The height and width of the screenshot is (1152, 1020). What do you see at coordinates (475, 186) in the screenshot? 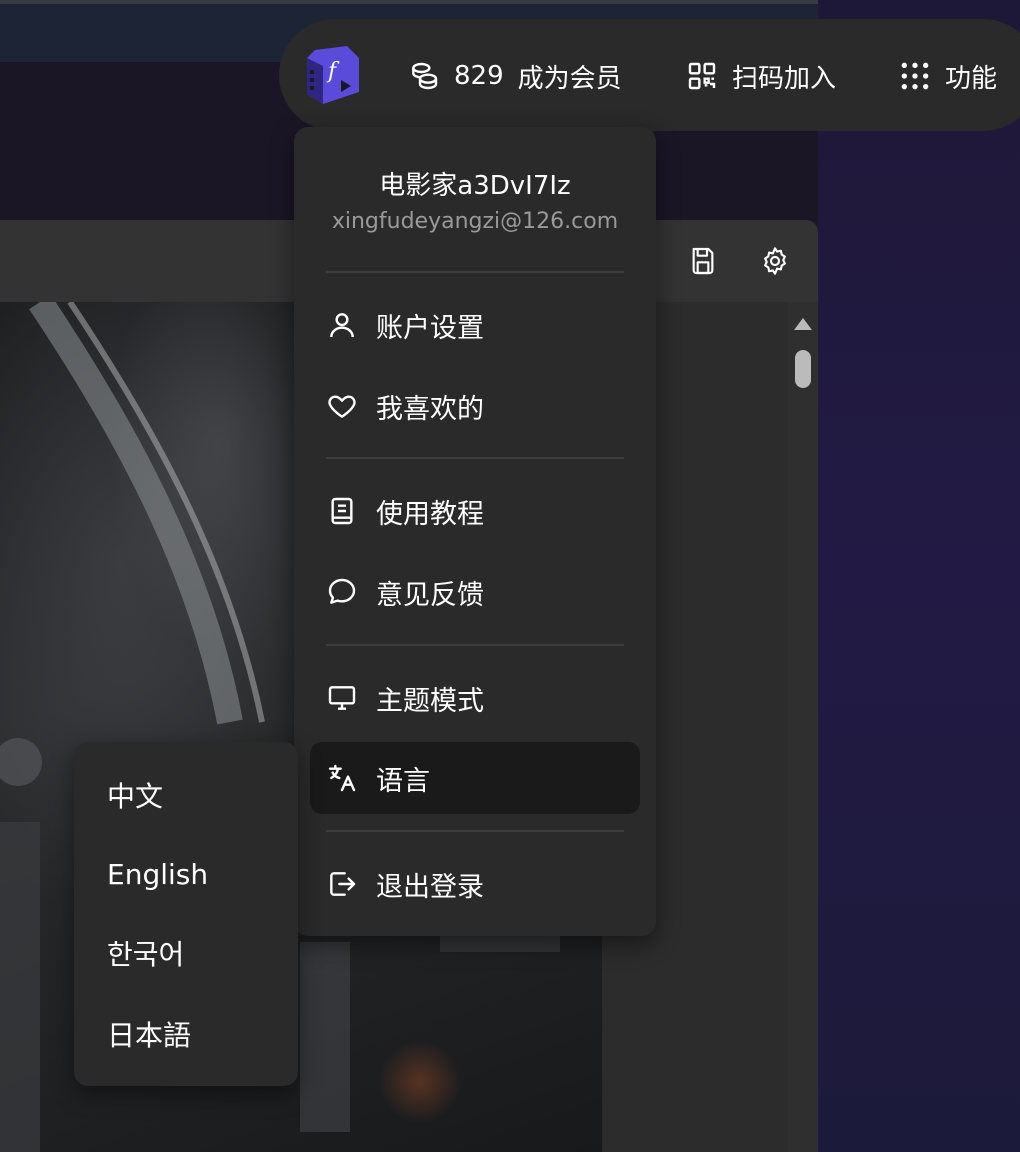
I see `username: 电影家a3DvI7Iz` at bounding box center [475, 186].